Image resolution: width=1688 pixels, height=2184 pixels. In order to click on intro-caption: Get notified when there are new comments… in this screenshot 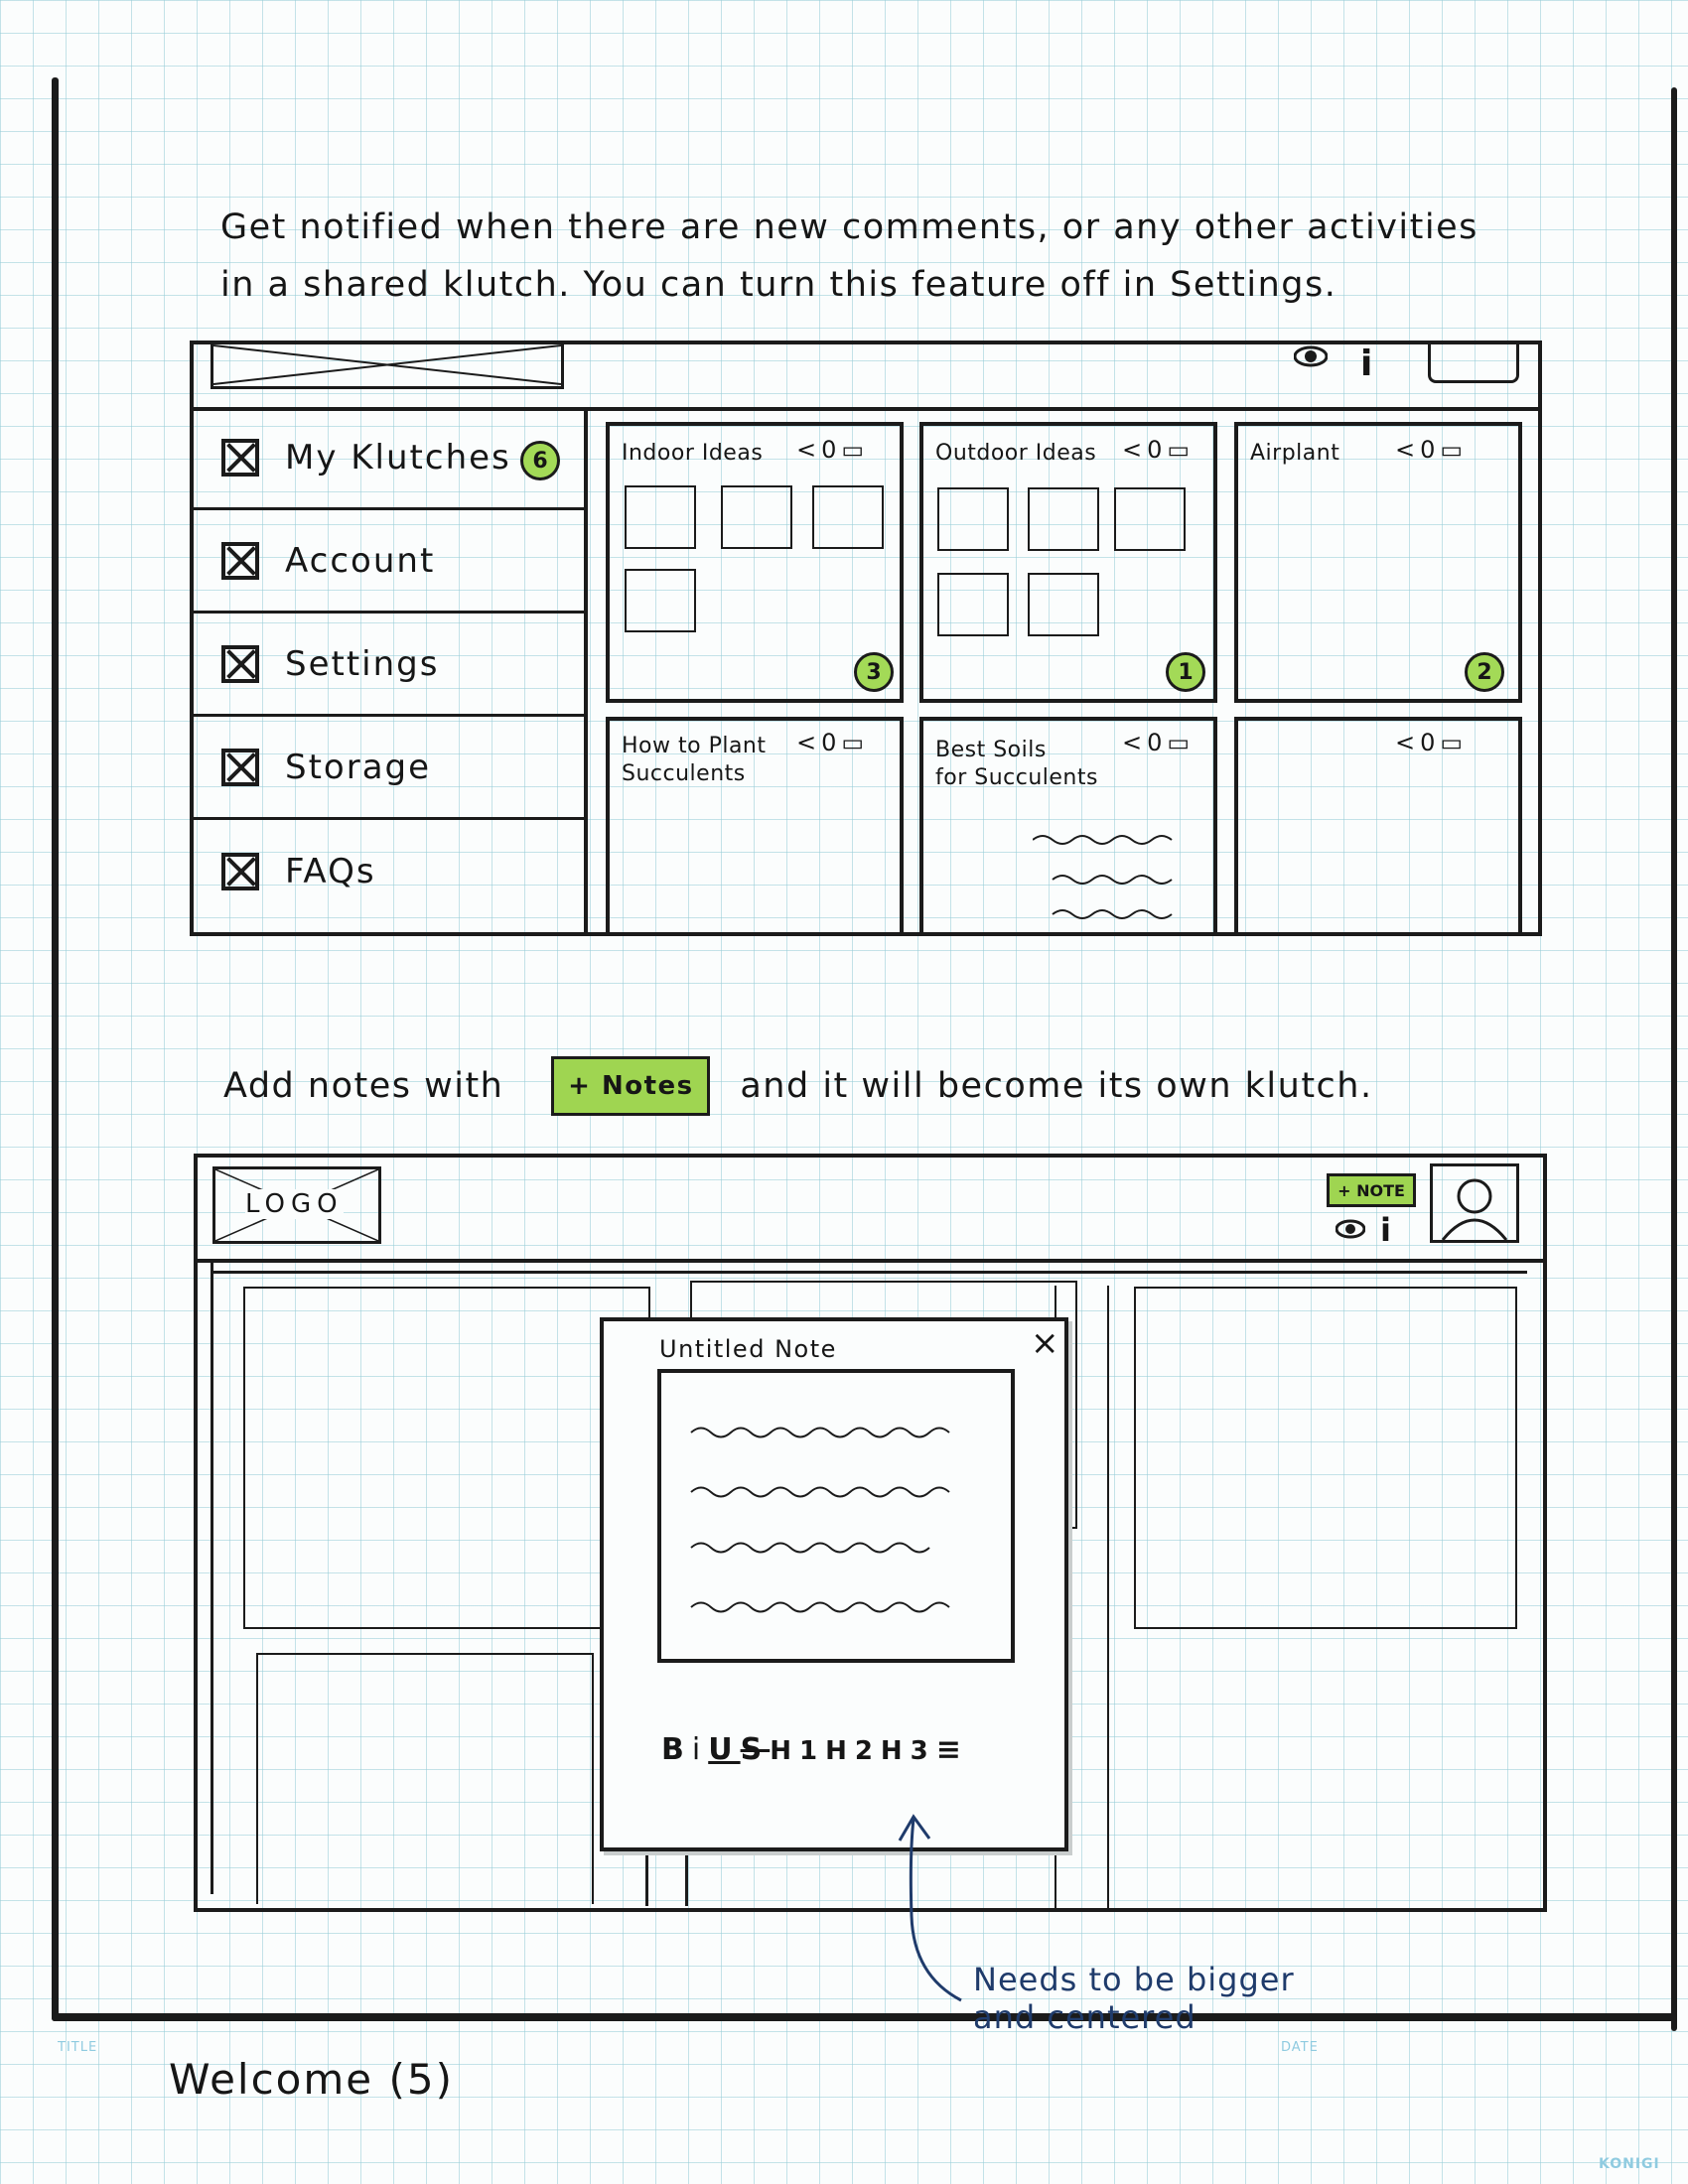, I will do `click(849, 256)`.